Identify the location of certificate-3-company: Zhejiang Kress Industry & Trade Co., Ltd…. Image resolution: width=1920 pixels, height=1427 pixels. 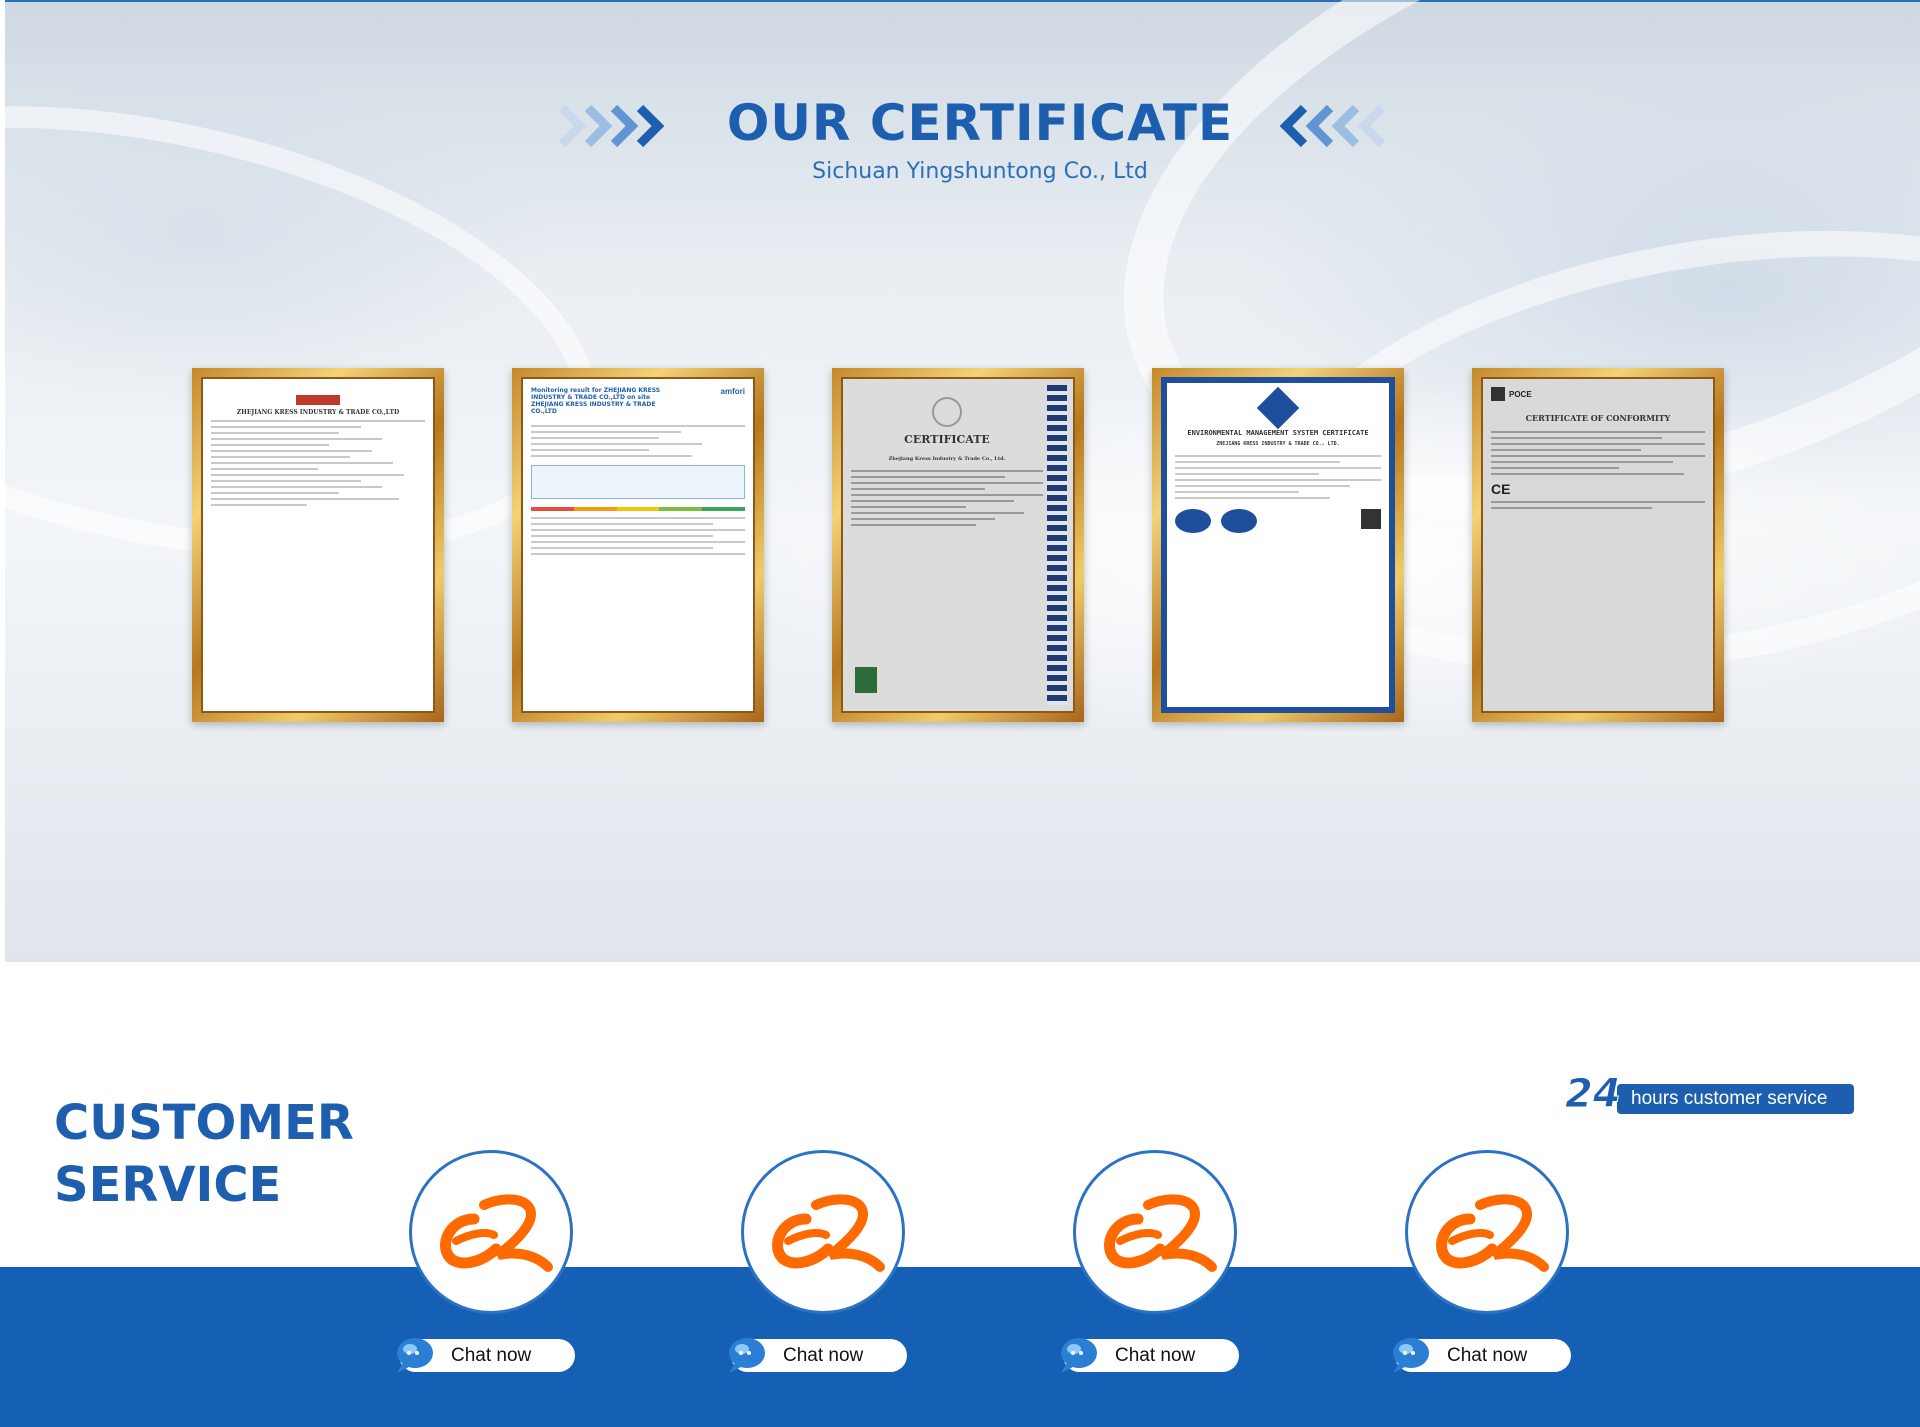
(947, 459).